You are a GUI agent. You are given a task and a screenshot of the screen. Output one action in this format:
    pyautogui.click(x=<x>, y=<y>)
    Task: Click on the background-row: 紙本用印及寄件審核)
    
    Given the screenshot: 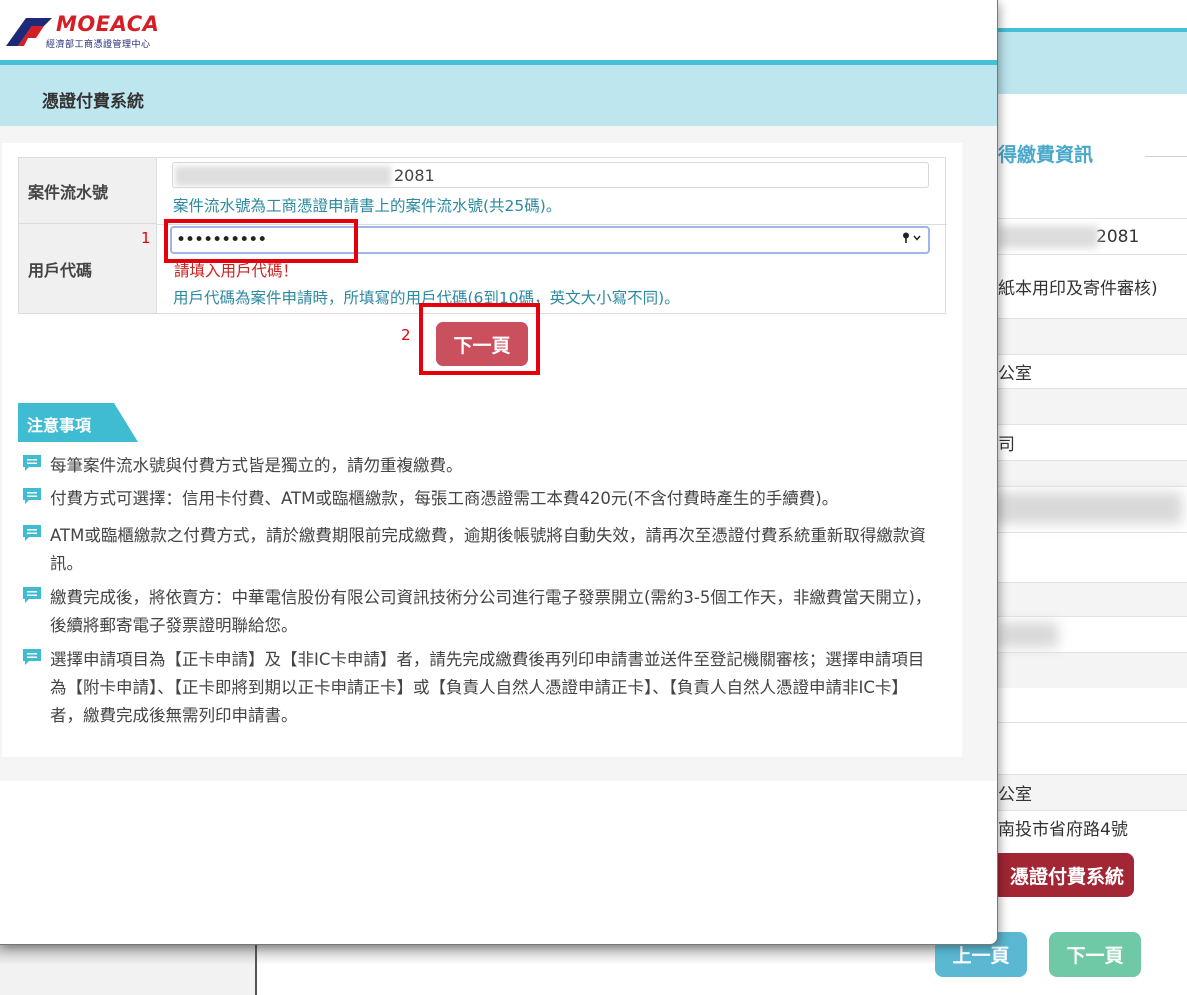 What is the action you would take?
    pyautogui.click(x=1092, y=286)
    